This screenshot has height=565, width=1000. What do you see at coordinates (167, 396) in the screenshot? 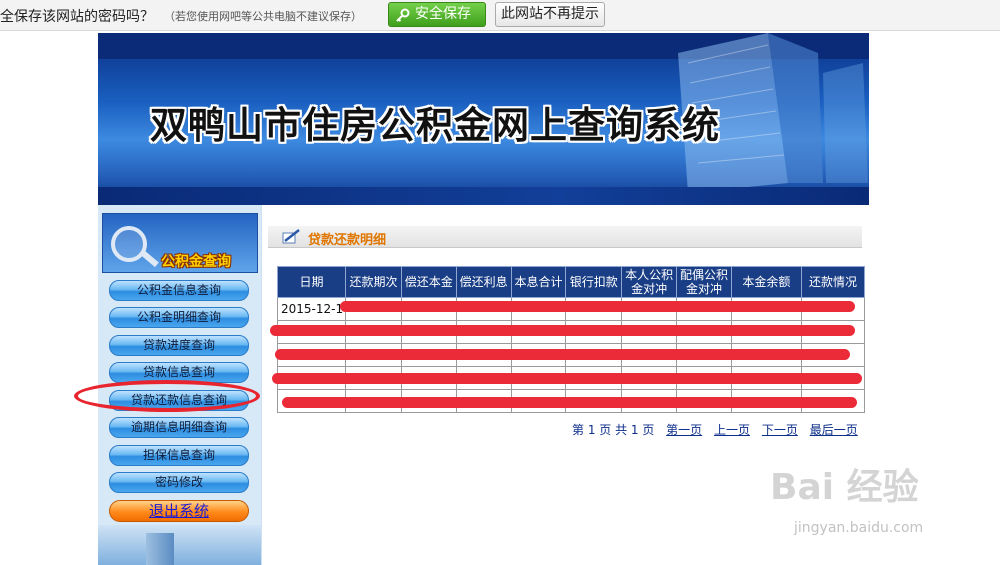
I see `highlight-annotation` at bounding box center [167, 396].